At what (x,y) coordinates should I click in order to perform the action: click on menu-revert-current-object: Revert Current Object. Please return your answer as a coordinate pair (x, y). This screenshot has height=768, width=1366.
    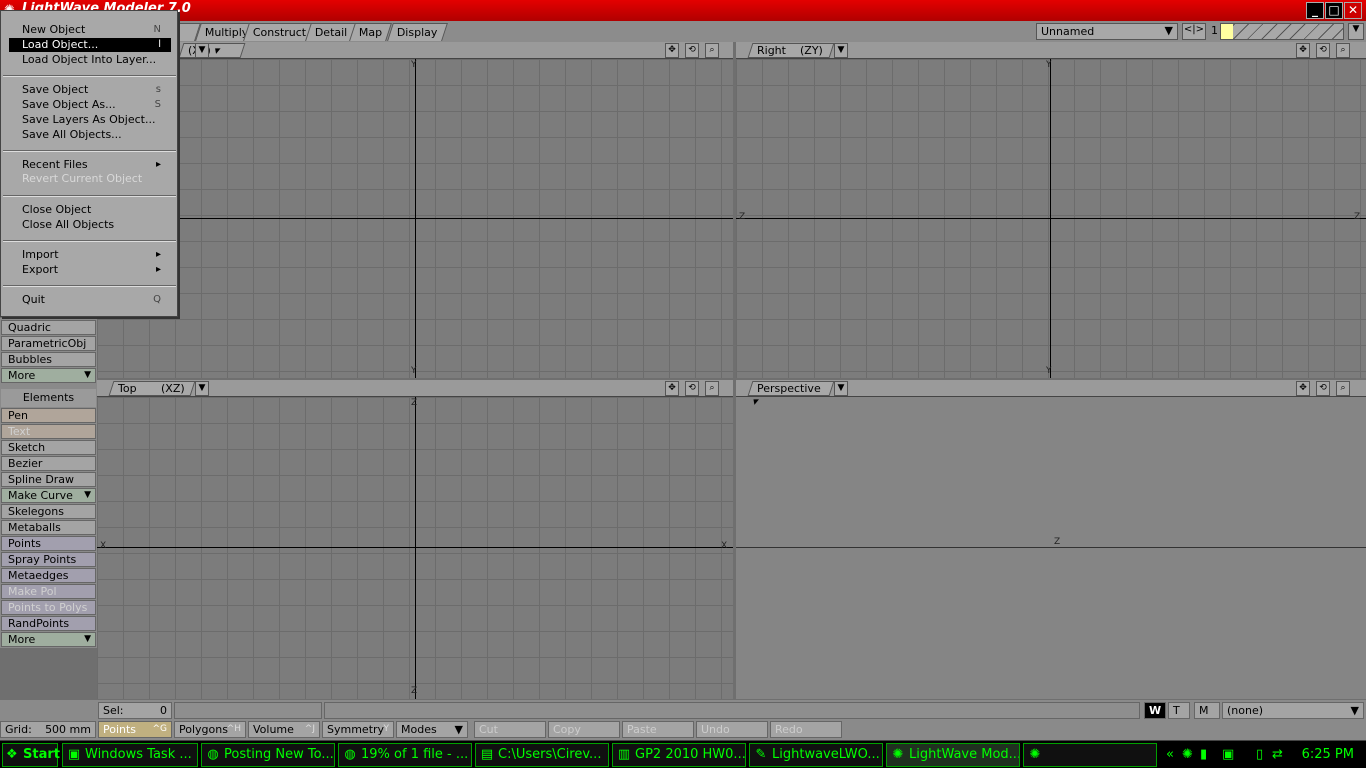
    Looking at the image, I should click on (90, 179).